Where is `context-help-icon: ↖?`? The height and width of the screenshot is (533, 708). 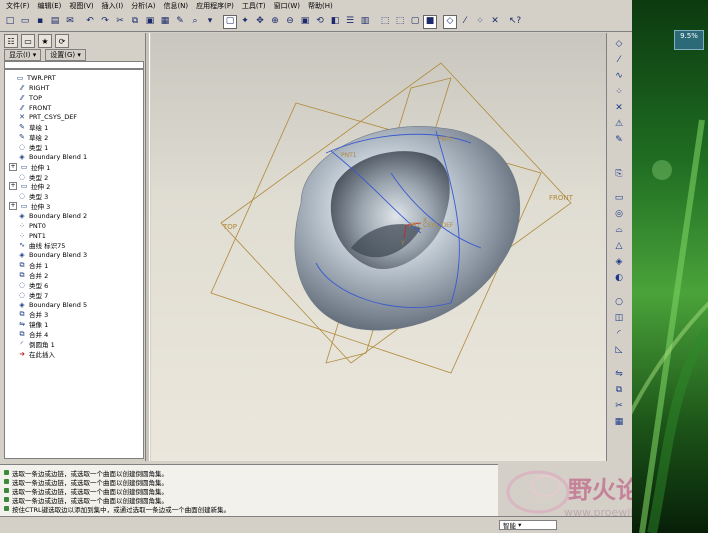
context-help-icon: ↖? is located at coordinates (515, 22).